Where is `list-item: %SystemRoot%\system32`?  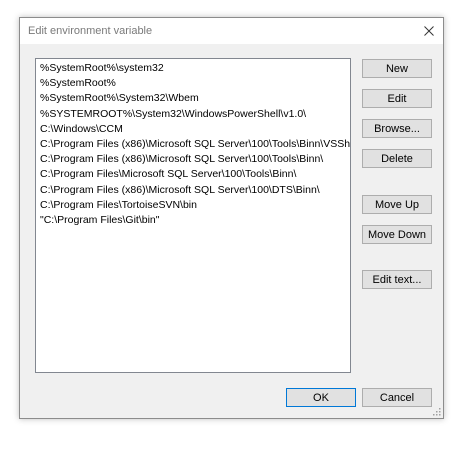
list-item: %SystemRoot%\system32 is located at coordinates (193, 68).